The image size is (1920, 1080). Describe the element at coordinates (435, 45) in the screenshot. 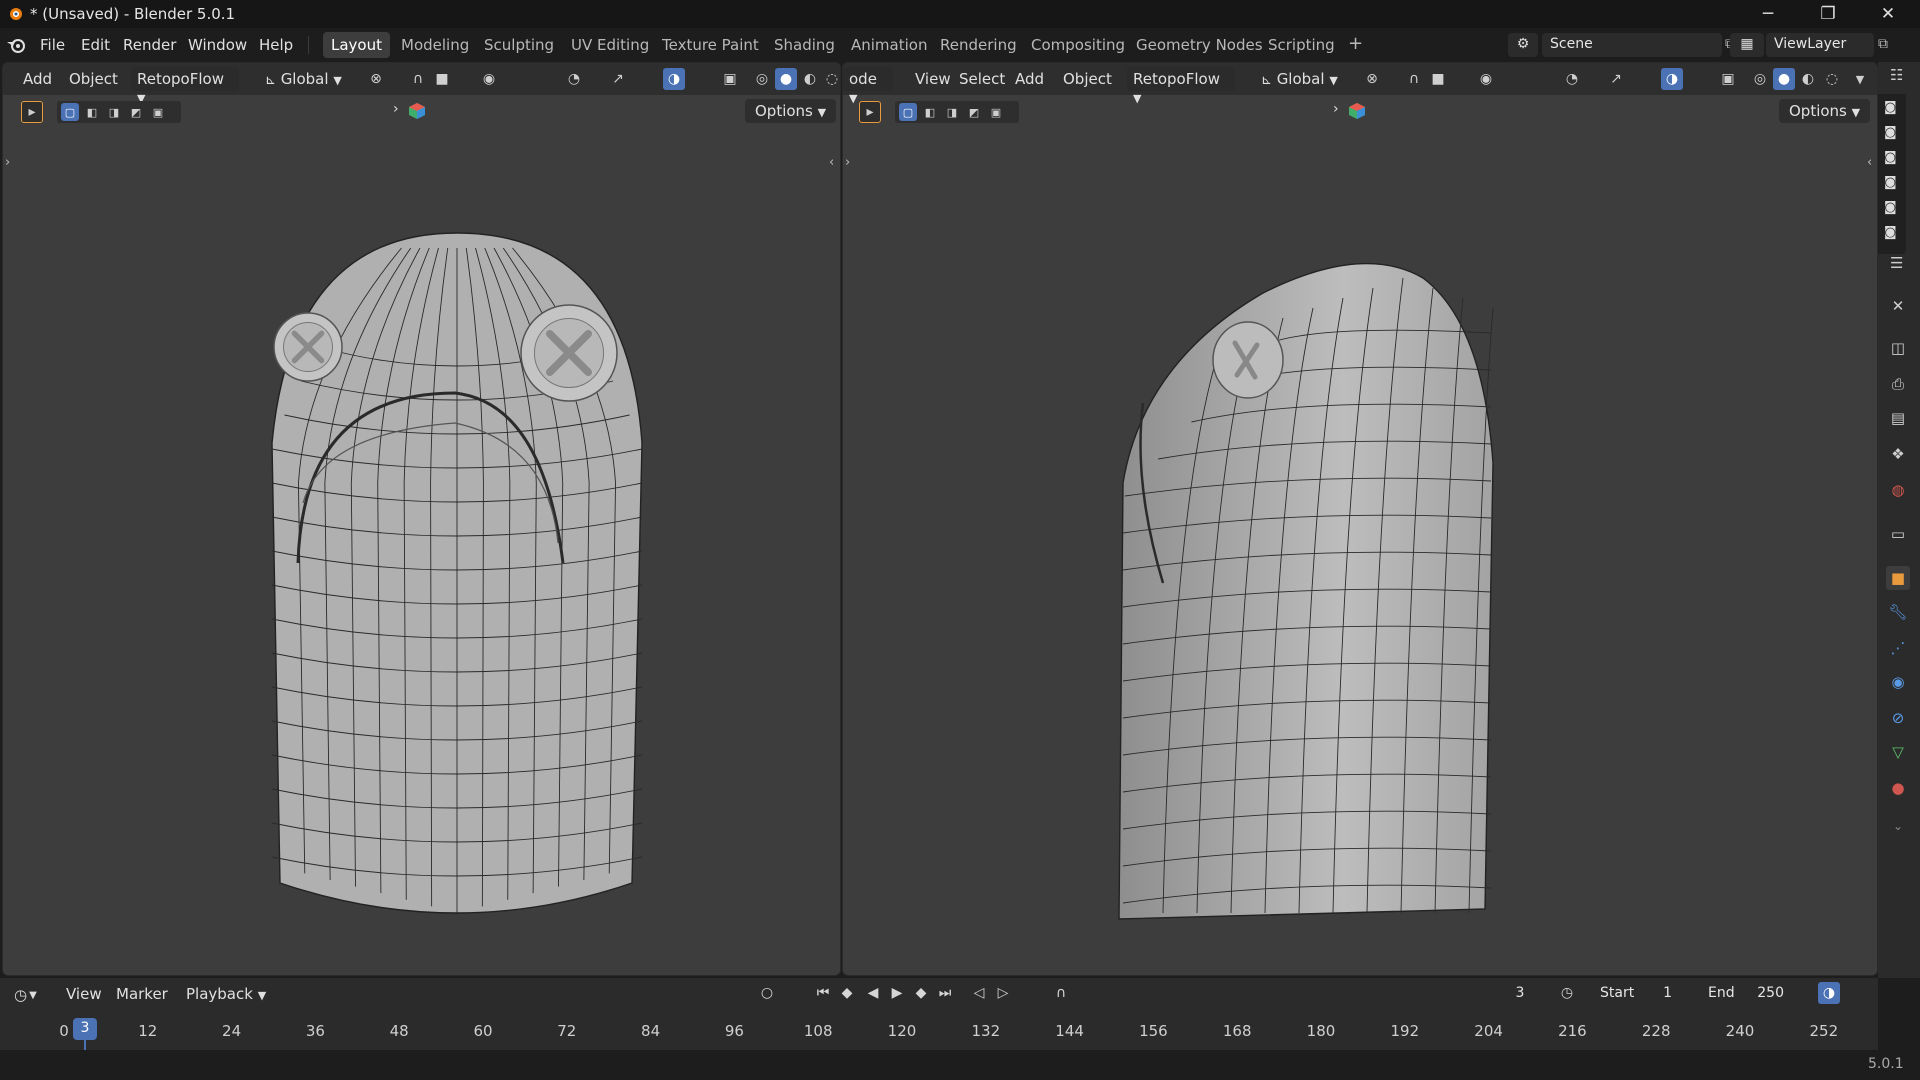

I see `tab-modeling: Modeling` at that location.